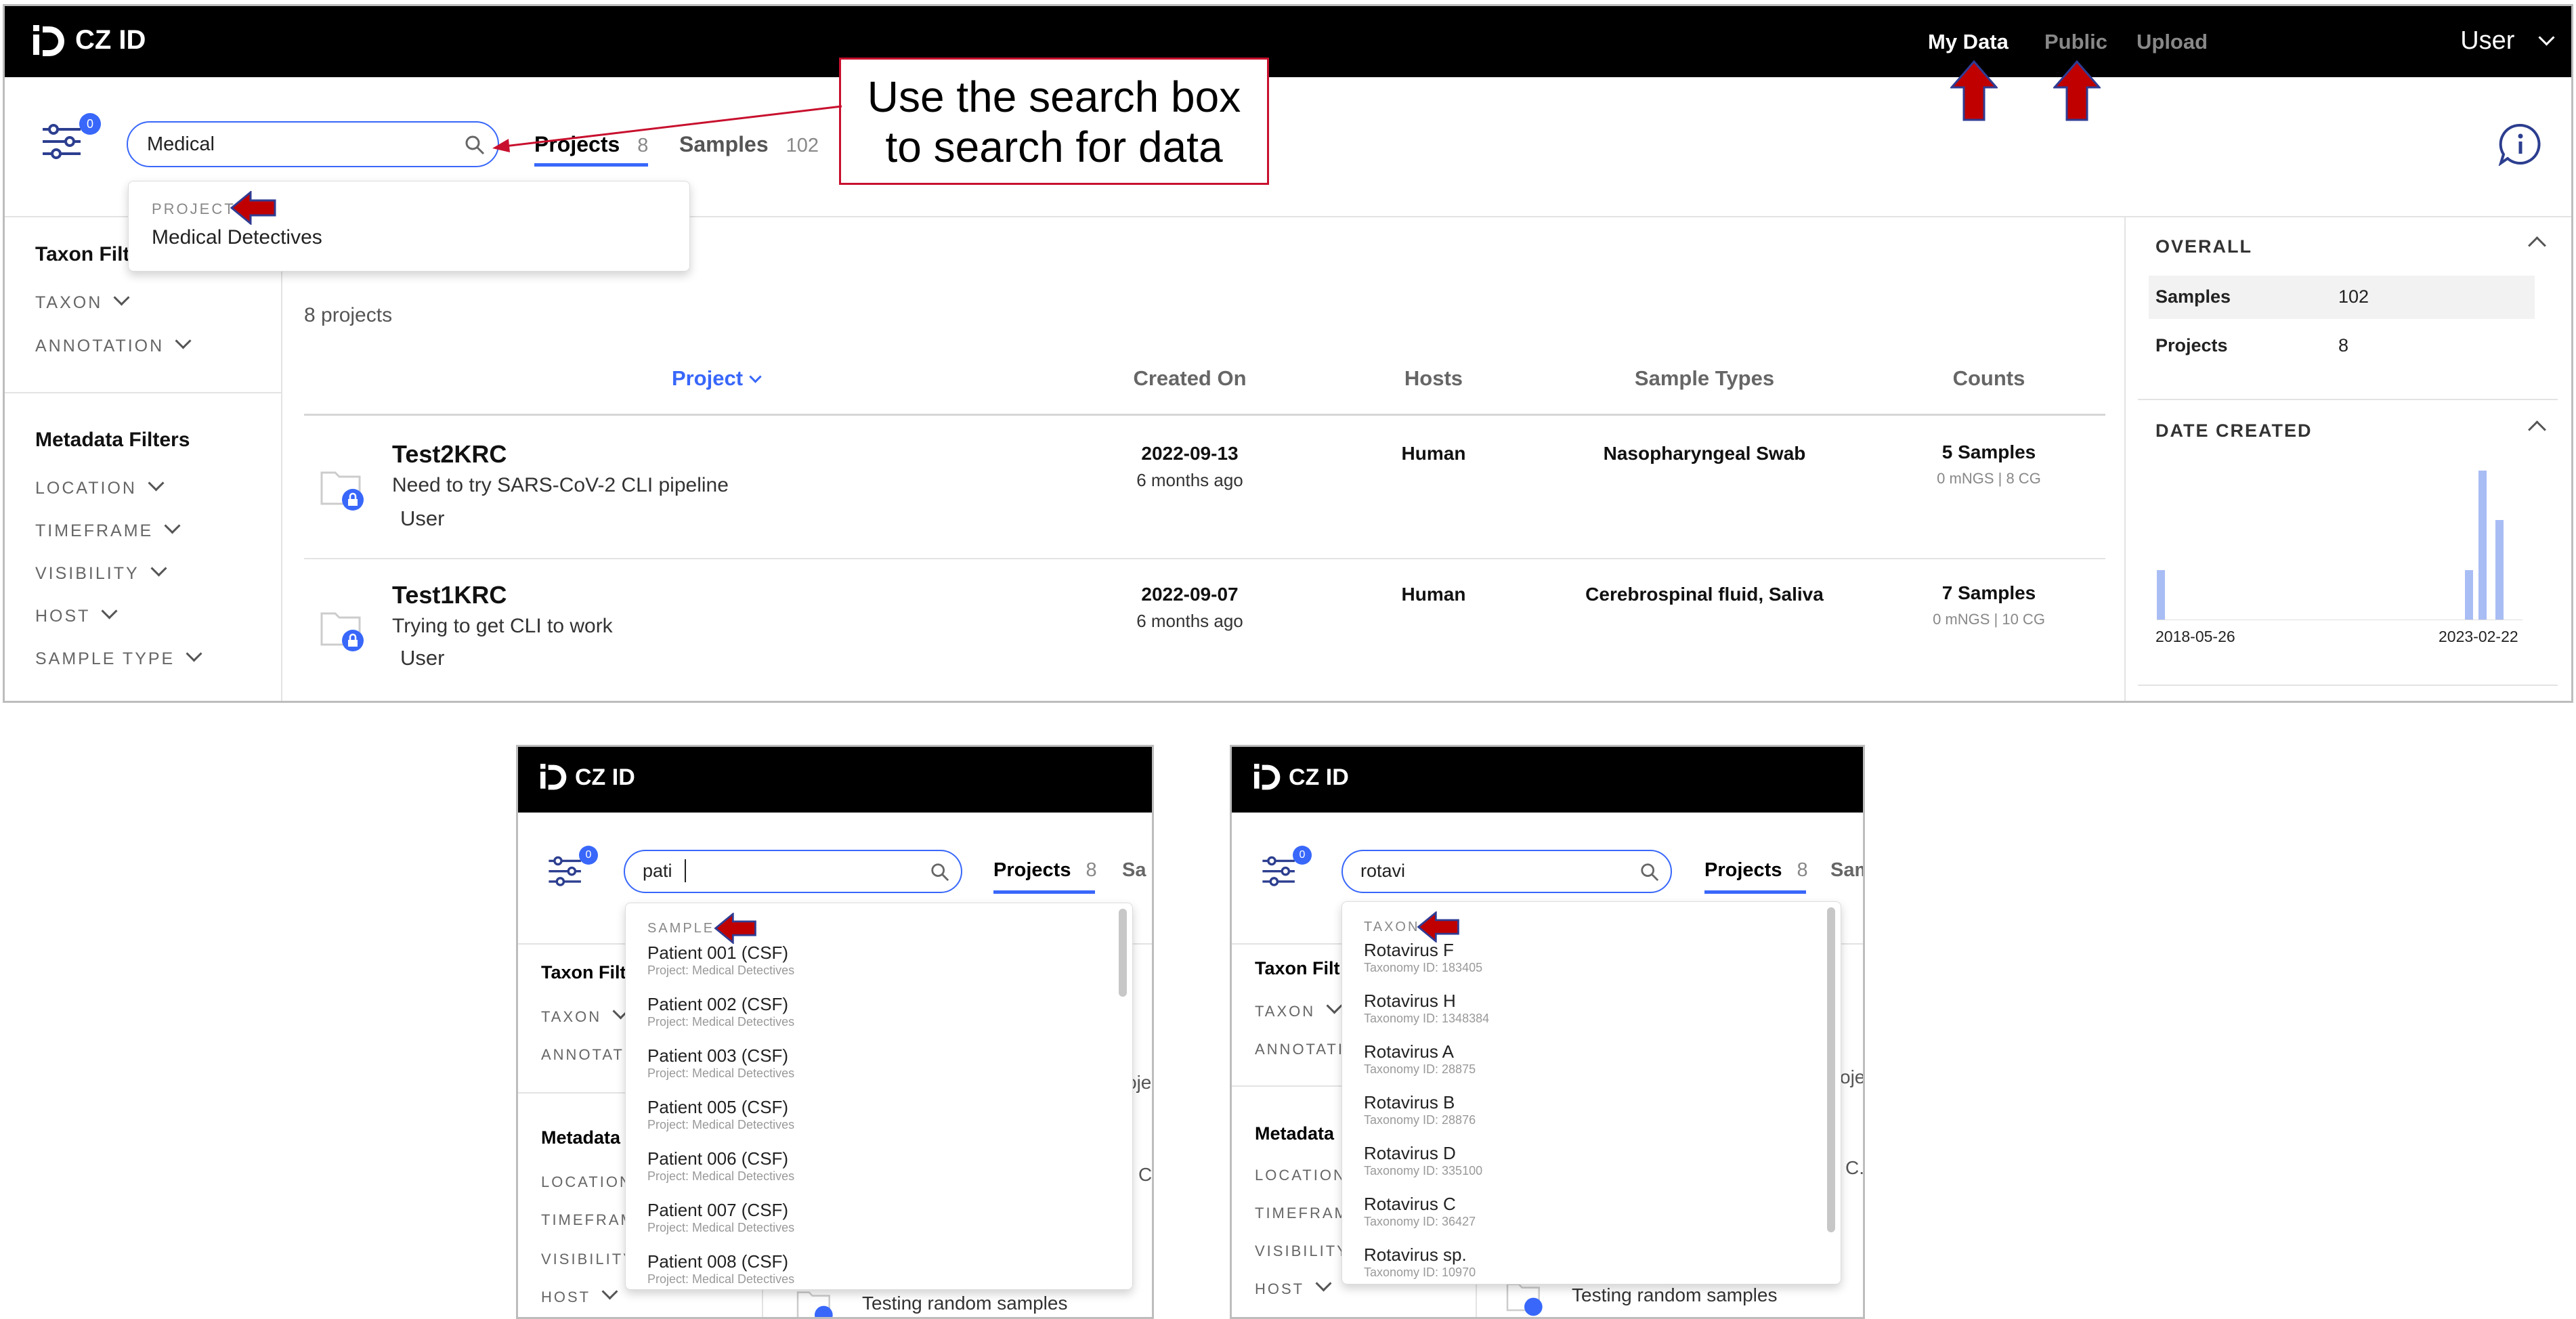  What do you see at coordinates (1988, 378) in the screenshot?
I see `column-header-counts: Counts` at bounding box center [1988, 378].